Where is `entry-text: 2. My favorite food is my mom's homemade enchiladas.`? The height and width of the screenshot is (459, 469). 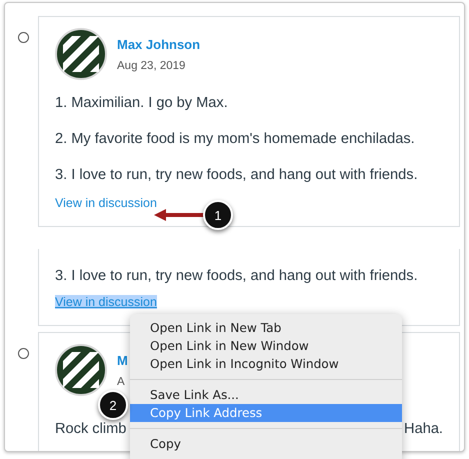
entry-text: 2. My favorite food is my mom's homemade enchiladas. is located at coordinates (235, 139).